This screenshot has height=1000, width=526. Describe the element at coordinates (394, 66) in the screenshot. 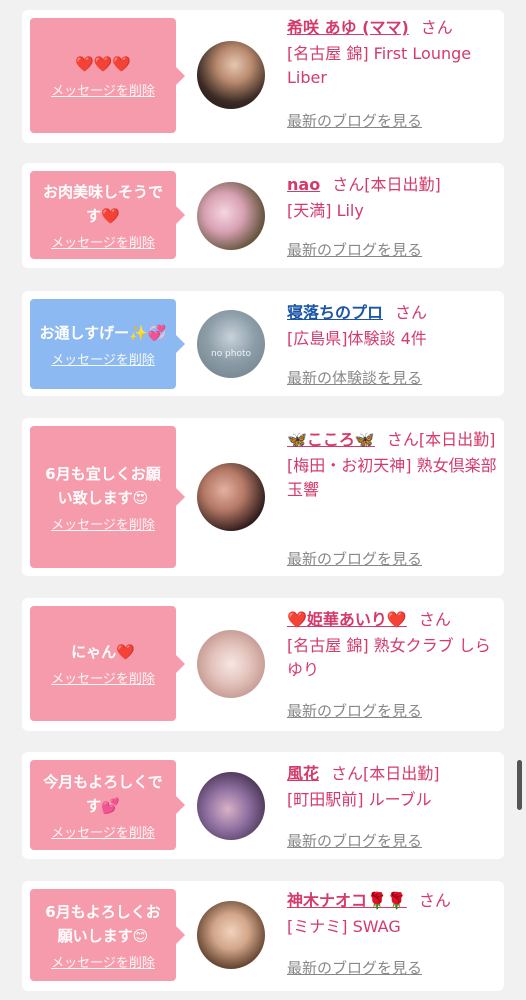

I see `shop-link: [名古屋 錦] First Lounge Liber` at that location.